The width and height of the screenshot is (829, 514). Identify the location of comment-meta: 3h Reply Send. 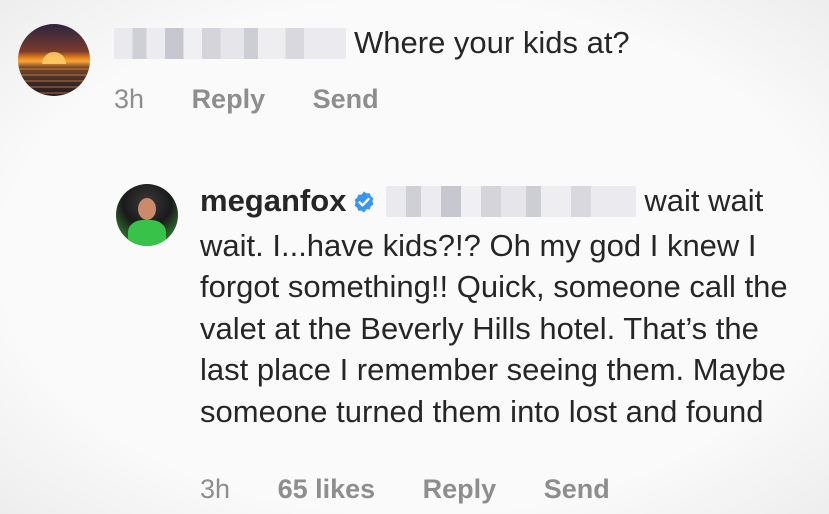
(266, 99).